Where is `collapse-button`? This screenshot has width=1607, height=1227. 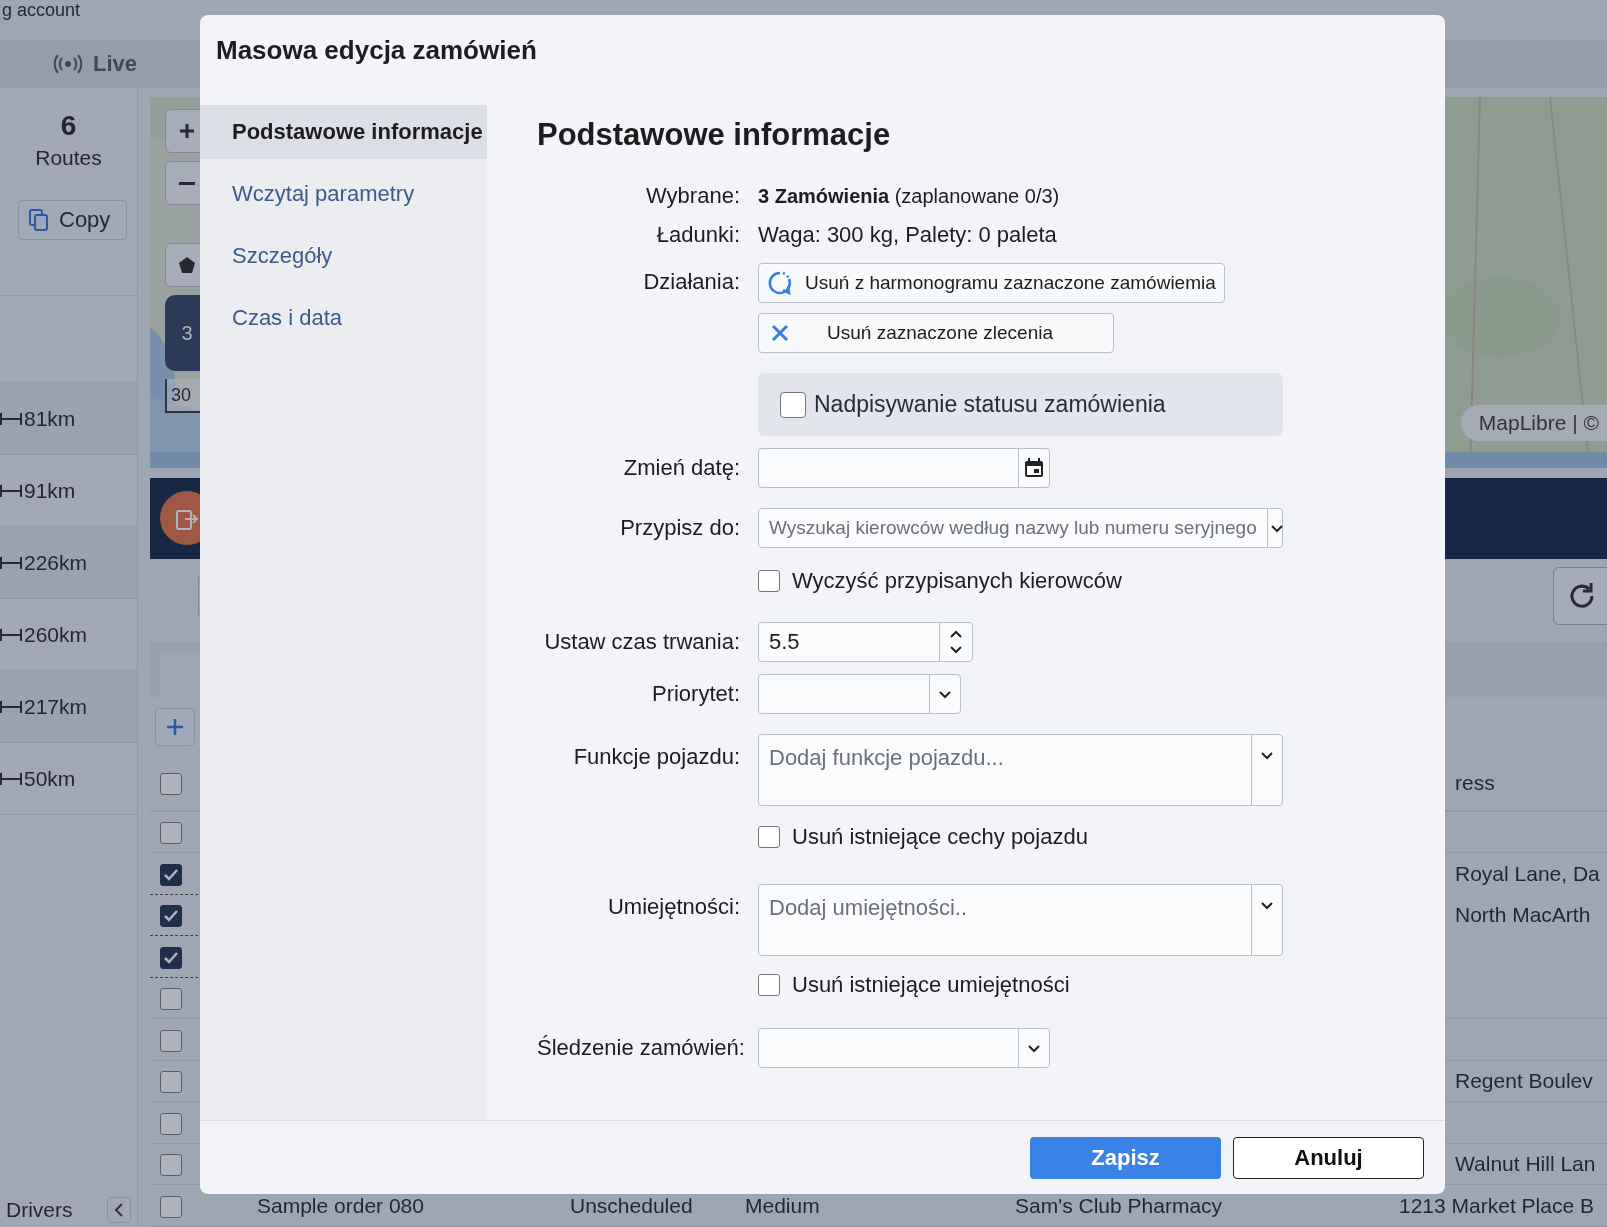
collapse-button is located at coordinates (119, 1210).